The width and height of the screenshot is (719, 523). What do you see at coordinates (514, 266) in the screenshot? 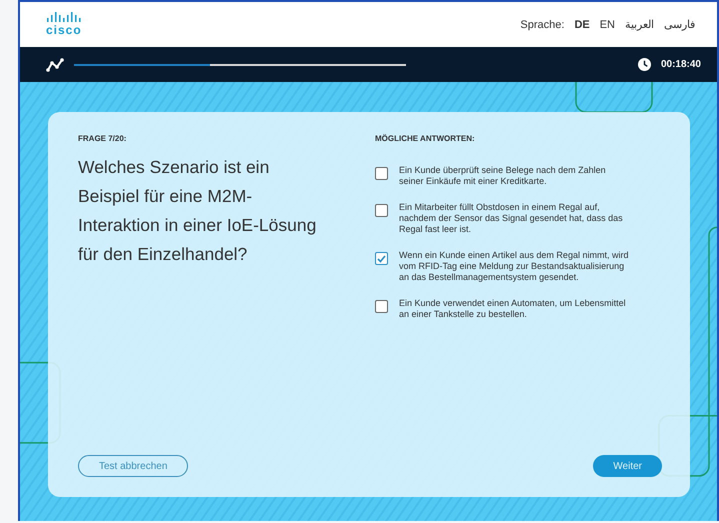
I see `answer-text: Wenn ein Kunde einen Artikel aus dem Regal nimmt, wird vom RFID-Tag eine Meldung zur Bestandsaktualisierung an das Bestellmanagementsystem gesendet.` at bounding box center [514, 266].